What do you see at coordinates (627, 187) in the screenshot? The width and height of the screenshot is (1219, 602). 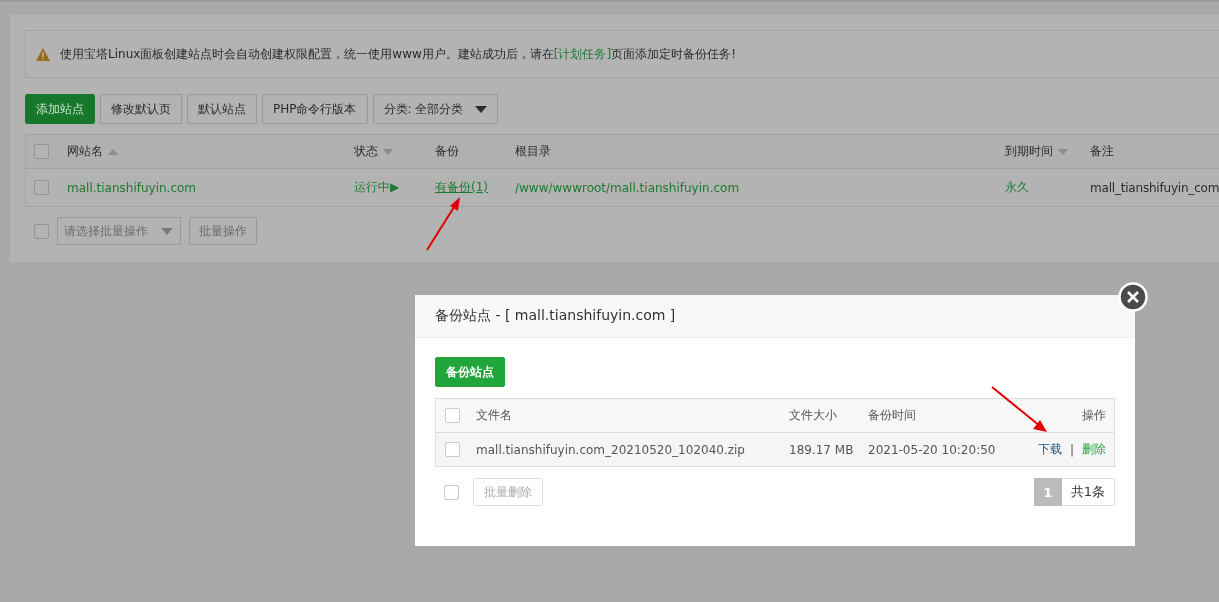 I see `root-directory-link: /www/wwwroot/mall.tianshifuyin.com` at bounding box center [627, 187].